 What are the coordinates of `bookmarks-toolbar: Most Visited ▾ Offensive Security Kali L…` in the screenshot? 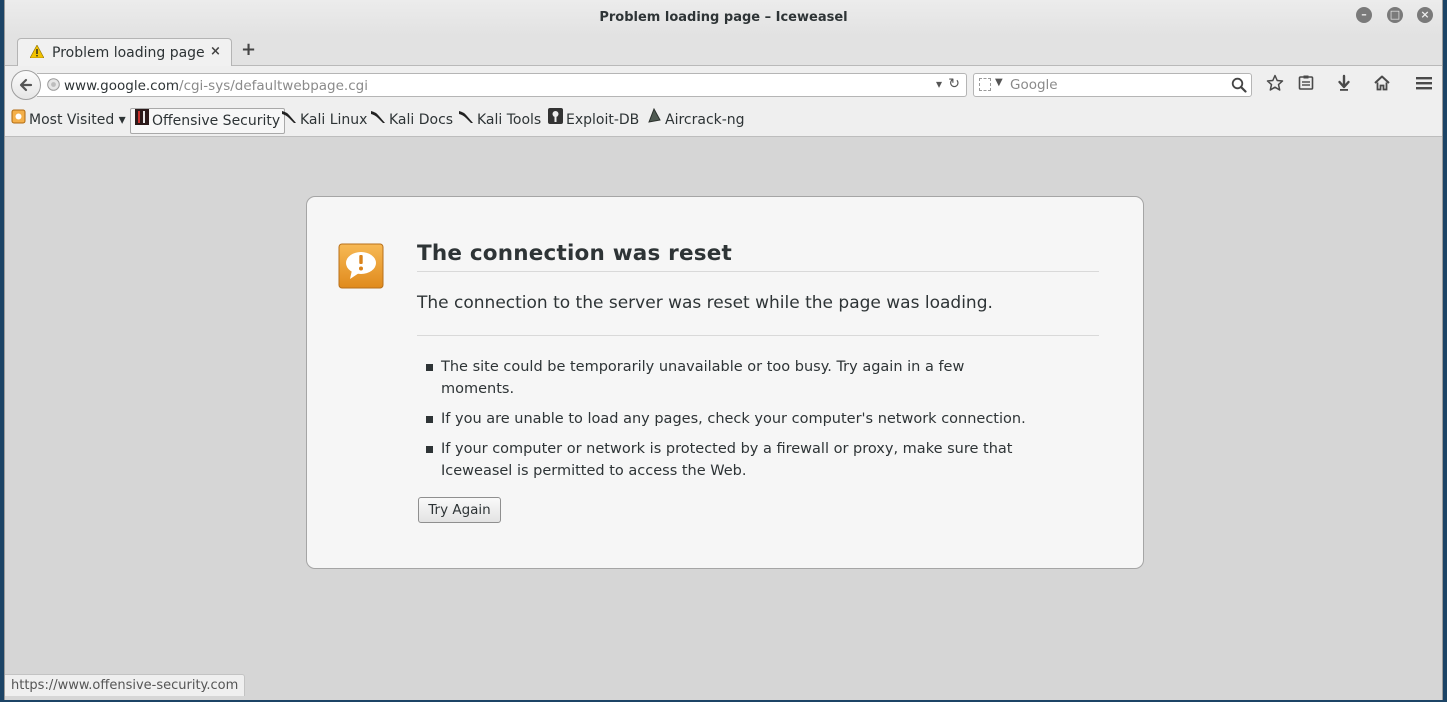 It's located at (723, 120).